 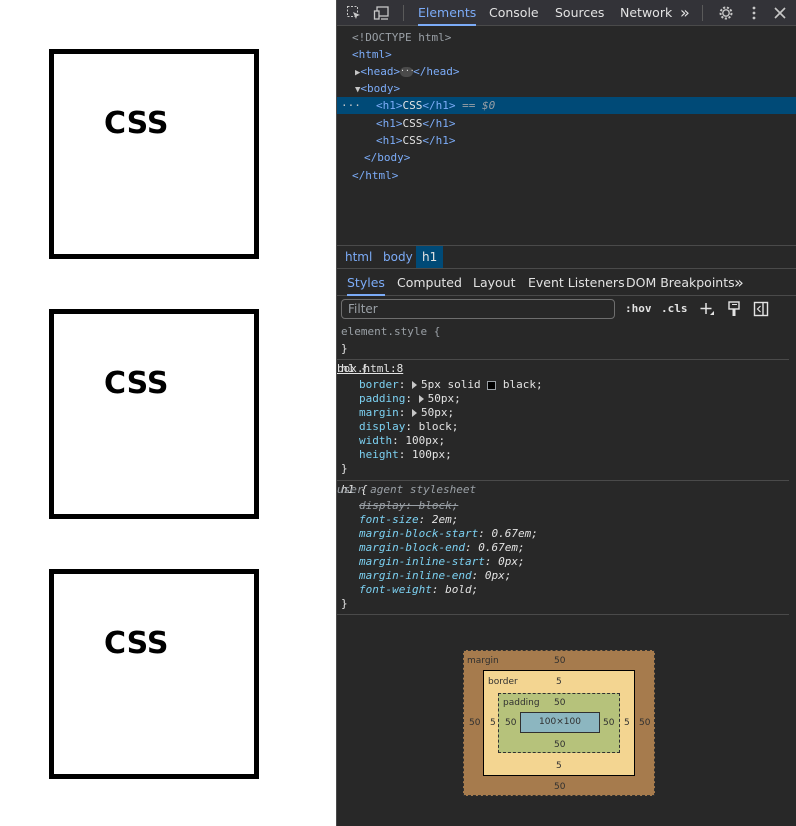 I want to click on tab-computed: Computed, so click(x=429, y=283).